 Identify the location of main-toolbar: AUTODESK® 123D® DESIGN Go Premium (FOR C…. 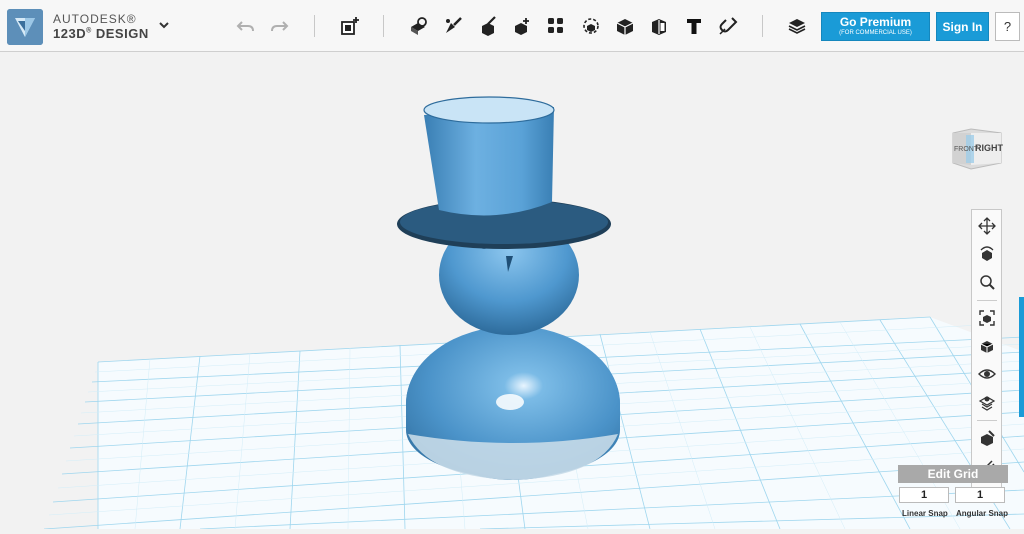
(512, 26).